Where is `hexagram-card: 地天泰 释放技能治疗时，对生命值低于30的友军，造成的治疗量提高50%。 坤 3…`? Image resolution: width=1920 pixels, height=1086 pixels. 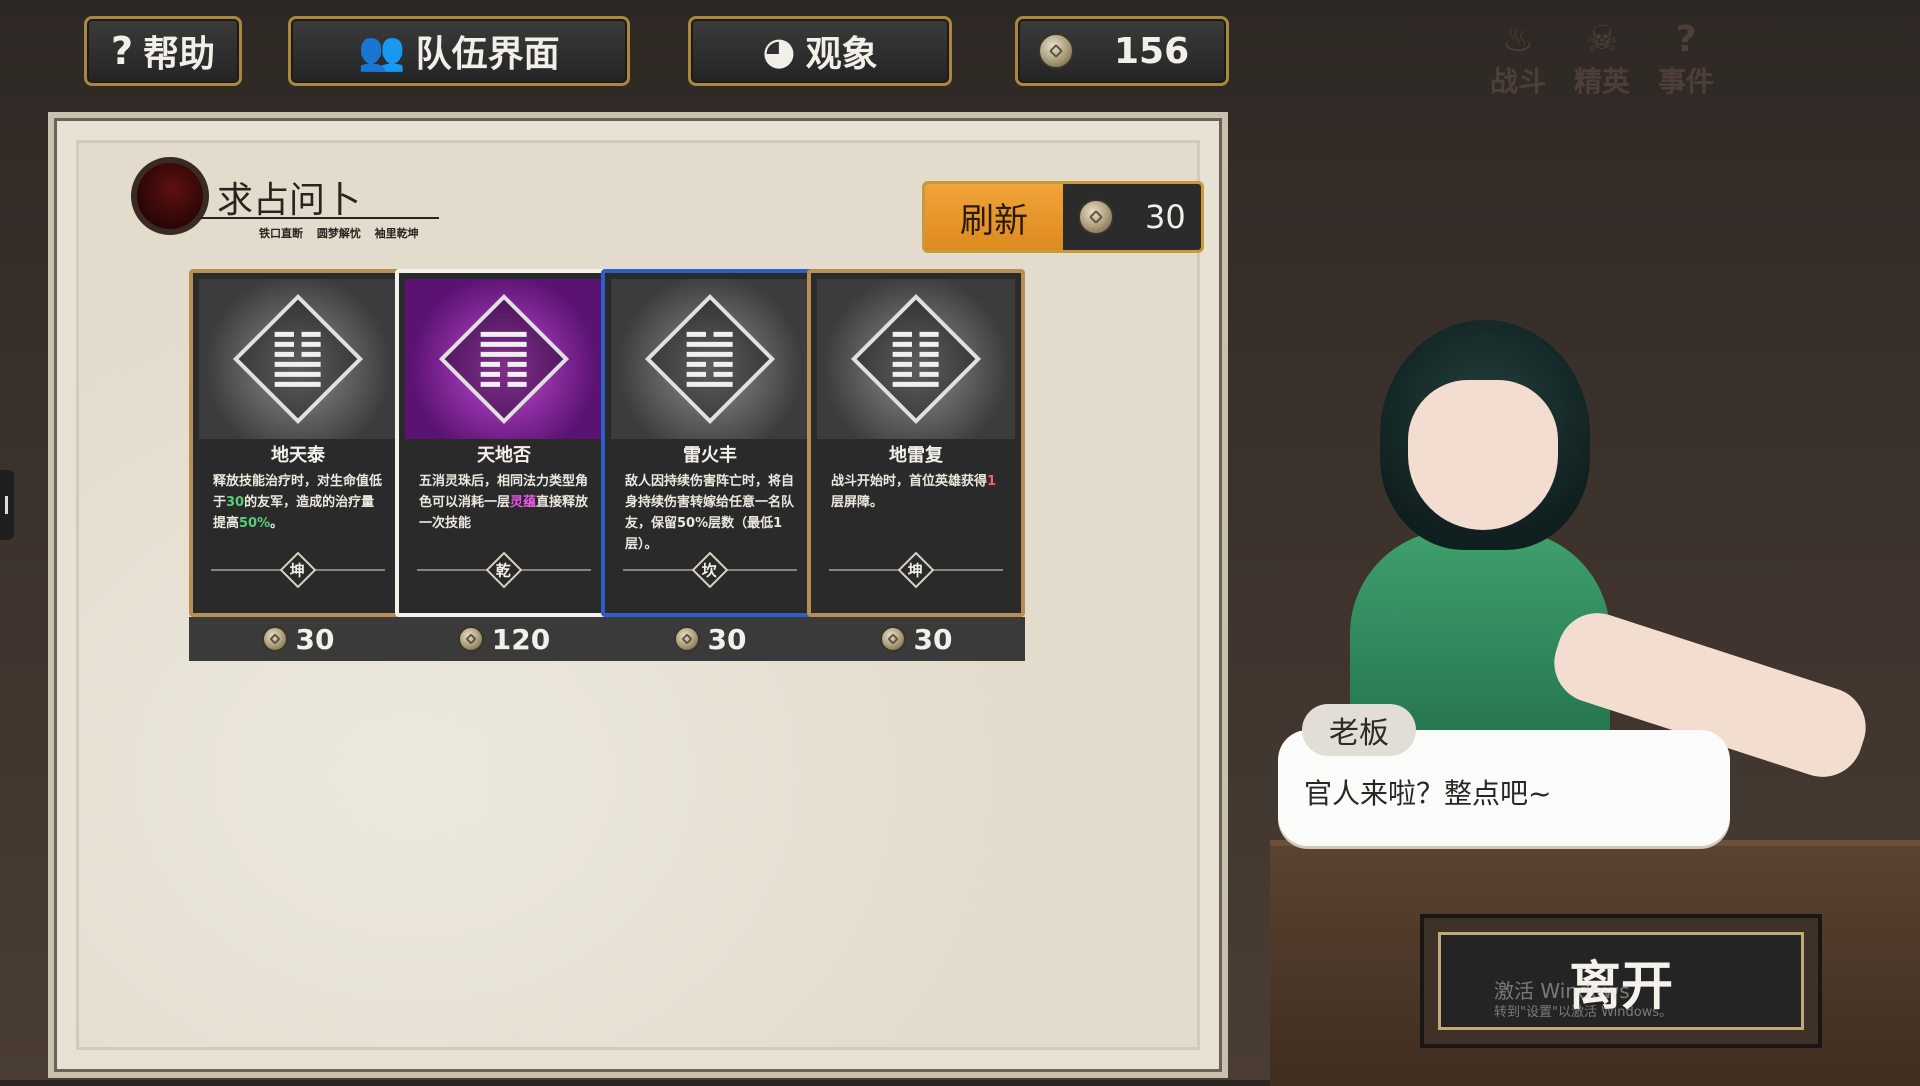 hexagram-card: 地天泰 释放技能治疗时，对生命值低于30的友军，造成的治疗量提高50%。 坤 3… is located at coordinates (298, 467).